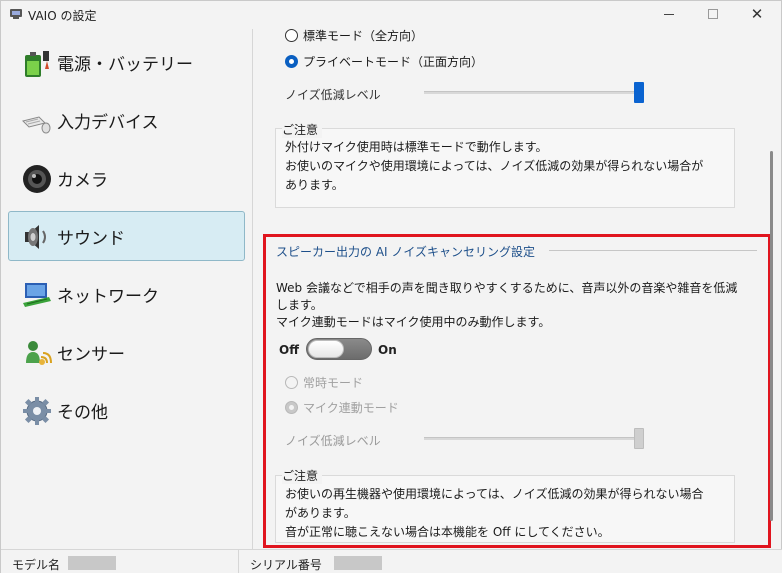  What do you see at coordinates (92, 563) in the screenshot?
I see `model-name-value-redacted` at bounding box center [92, 563].